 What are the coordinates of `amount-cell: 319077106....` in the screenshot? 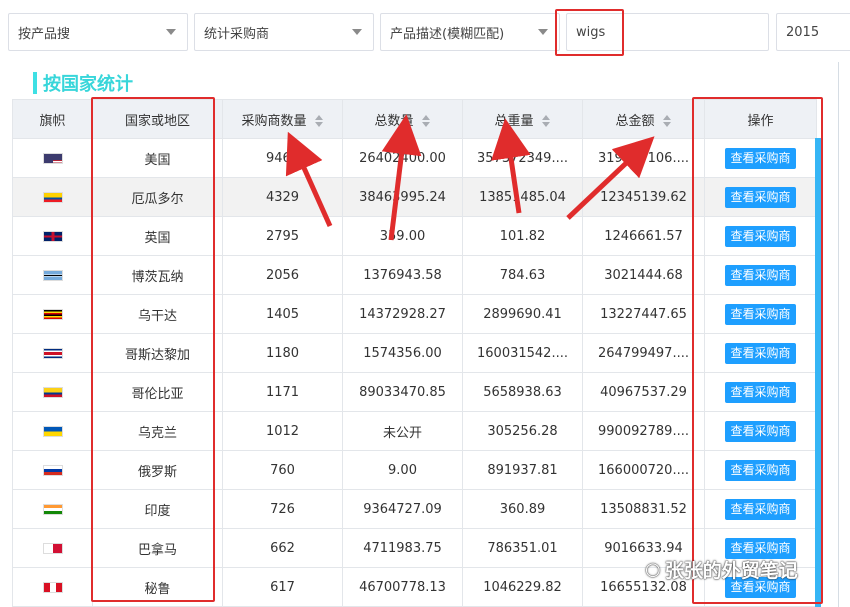 It's located at (643, 158).